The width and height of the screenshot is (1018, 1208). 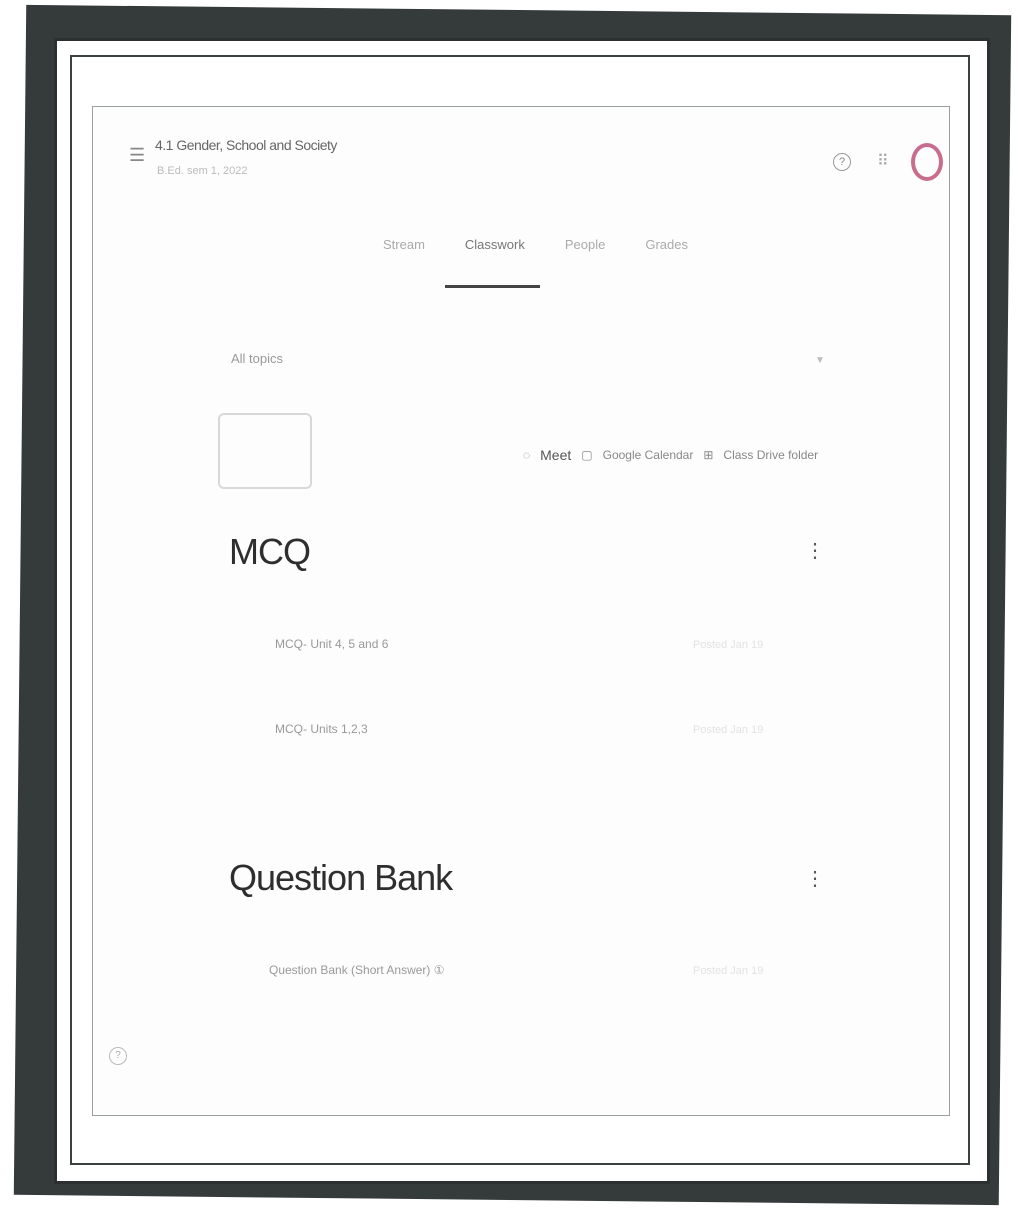 What do you see at coordinates (265, 451) in the screenshot?
I see `create-button-placeholder` at bounding box center [265, 451].